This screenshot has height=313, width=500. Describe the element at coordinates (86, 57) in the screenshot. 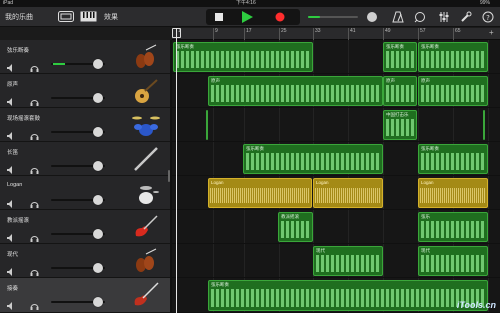

I see `track-header: 弦乐断奏` at that location.